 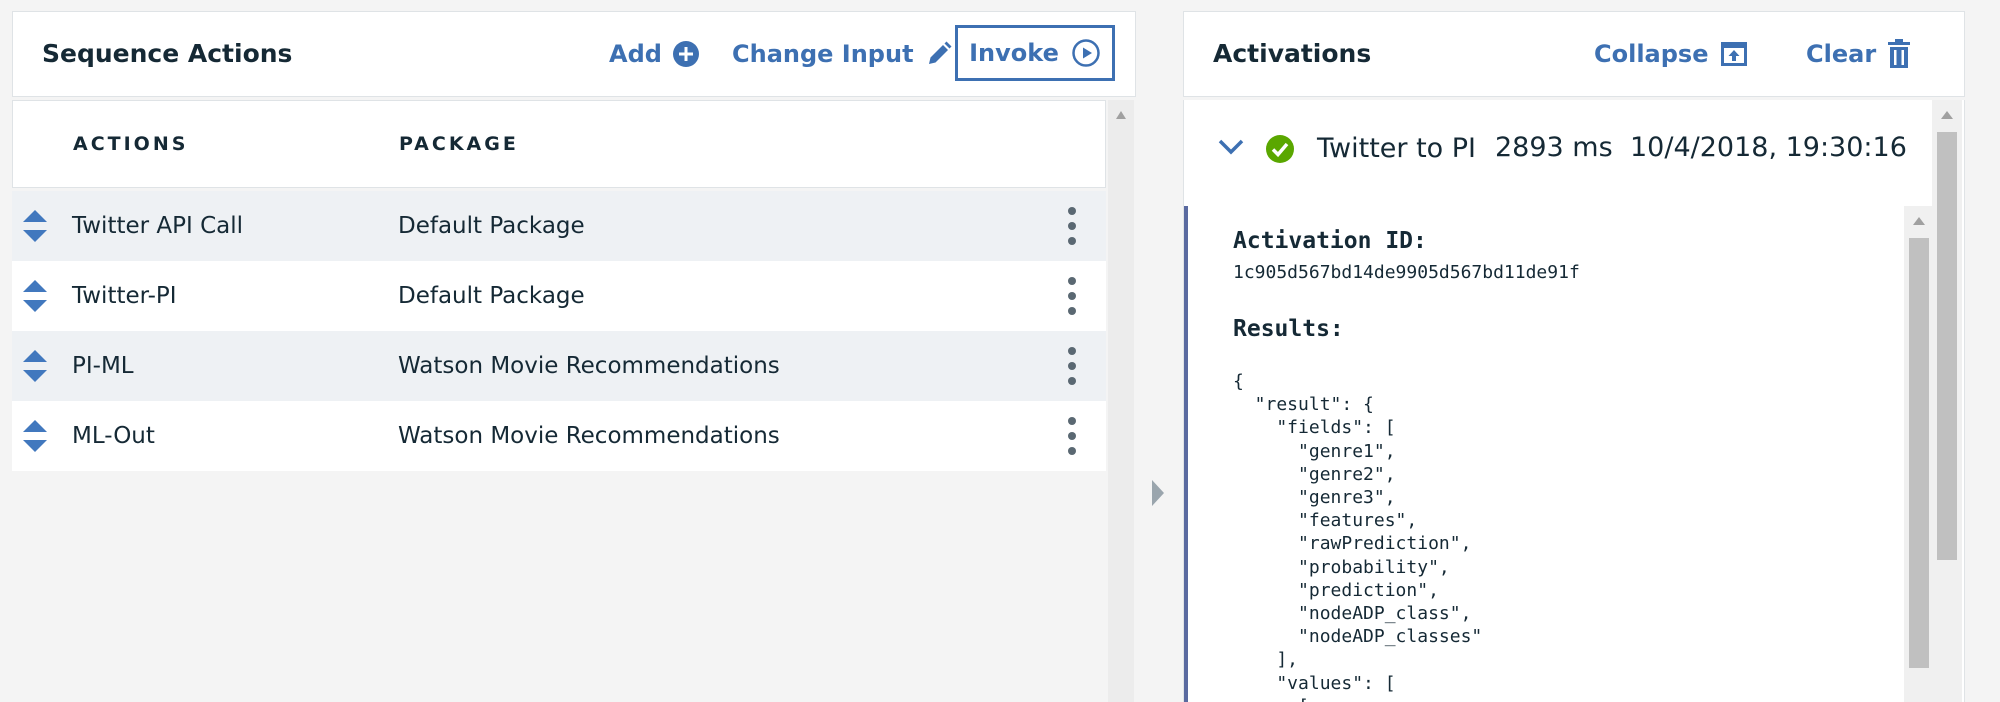 I want to click on table-row: Twitter API Call Default Package, so click(x=559, y=226).